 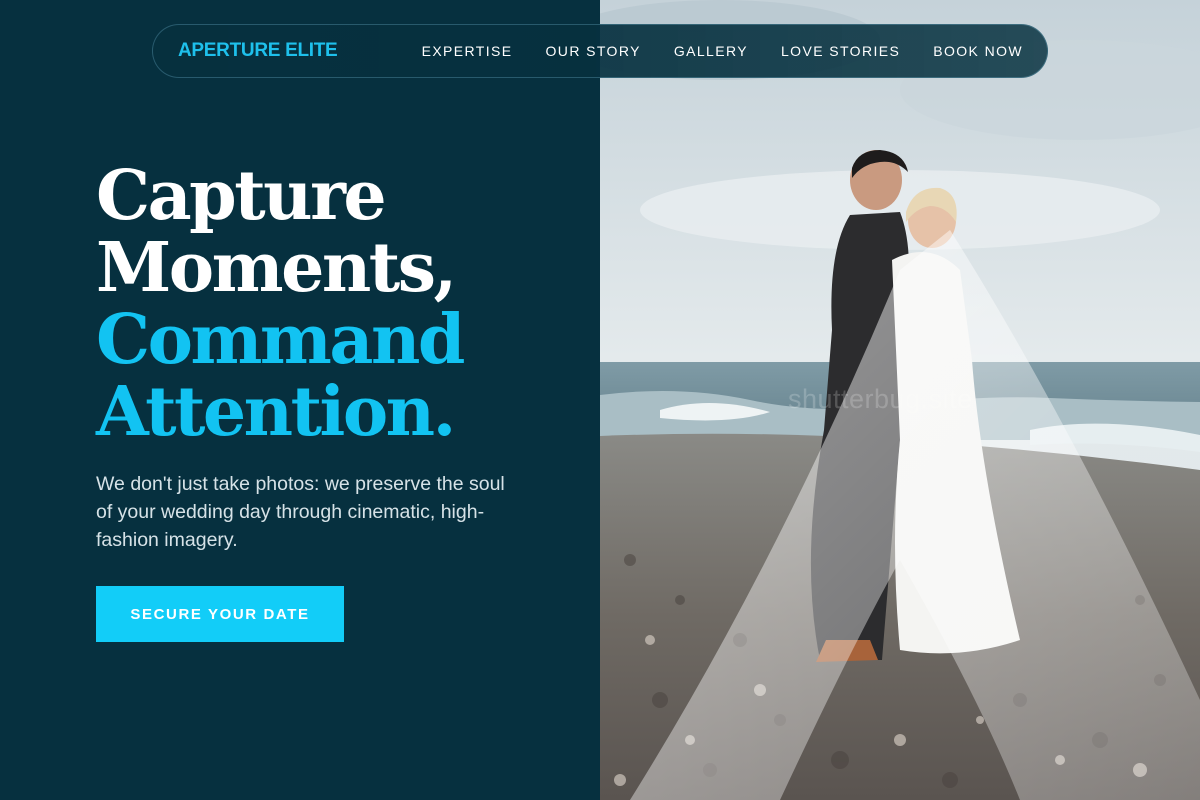 What do you see at coordinates (276, 412) in the screenshot?
I see `headline-line-4: Attention.` at bounding box center [276, 412].